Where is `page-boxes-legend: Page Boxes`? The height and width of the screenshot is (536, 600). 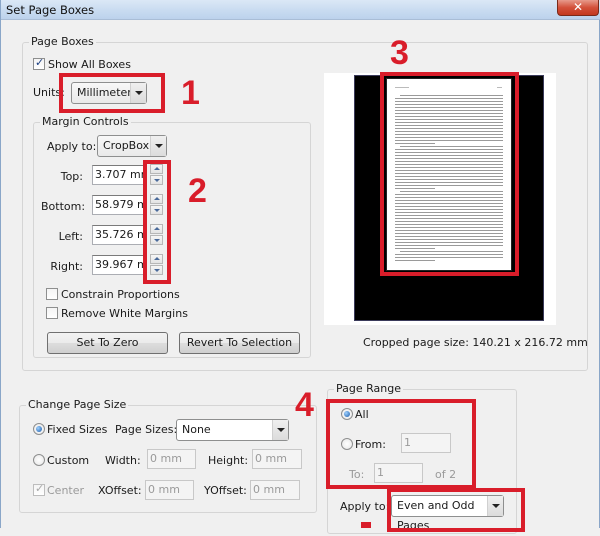 page-boxes-legend: Page Boxes is located at coordinates (62, 41).